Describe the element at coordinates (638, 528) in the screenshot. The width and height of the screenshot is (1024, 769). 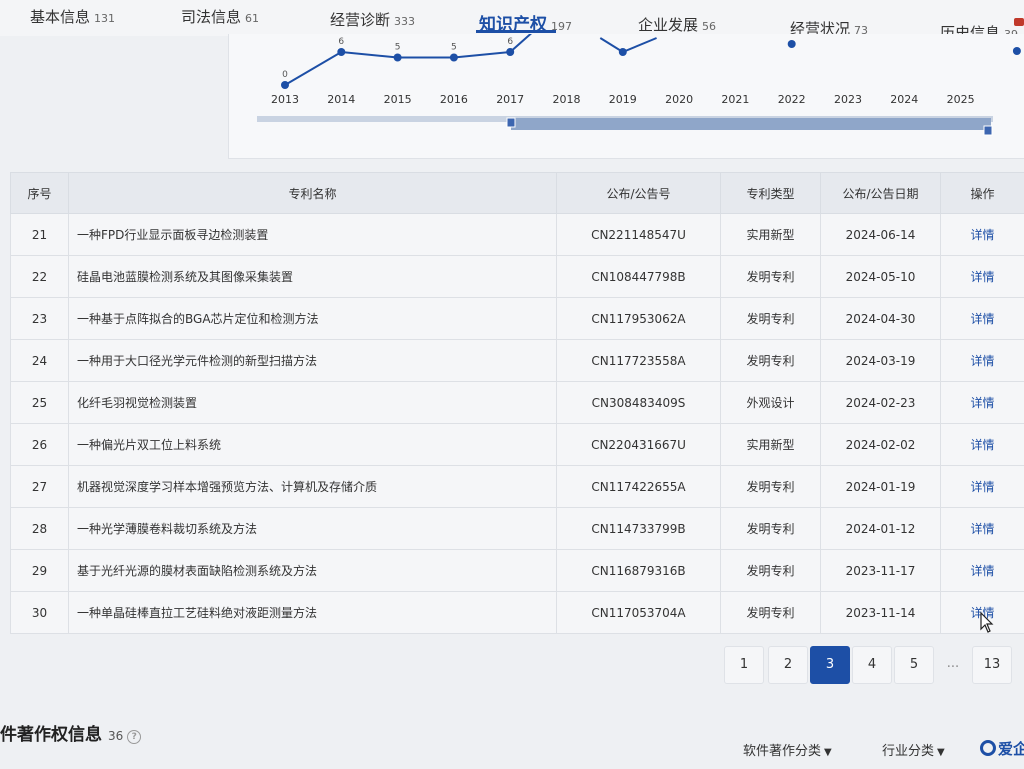
I see `table-cell: CN114733799B` at that location.